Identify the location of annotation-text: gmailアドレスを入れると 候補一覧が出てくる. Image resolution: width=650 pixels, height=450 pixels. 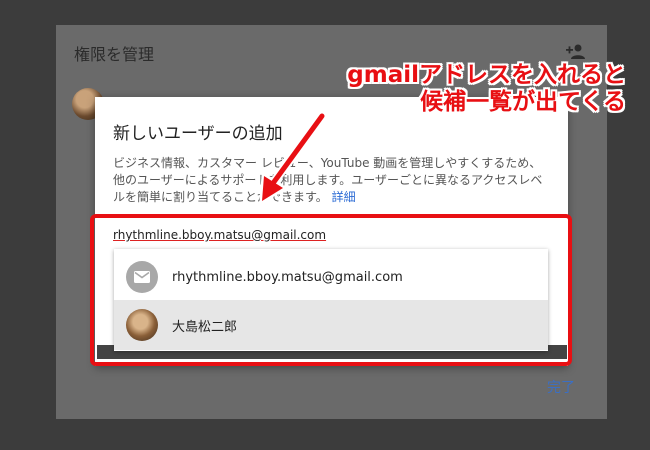
(486, 89).